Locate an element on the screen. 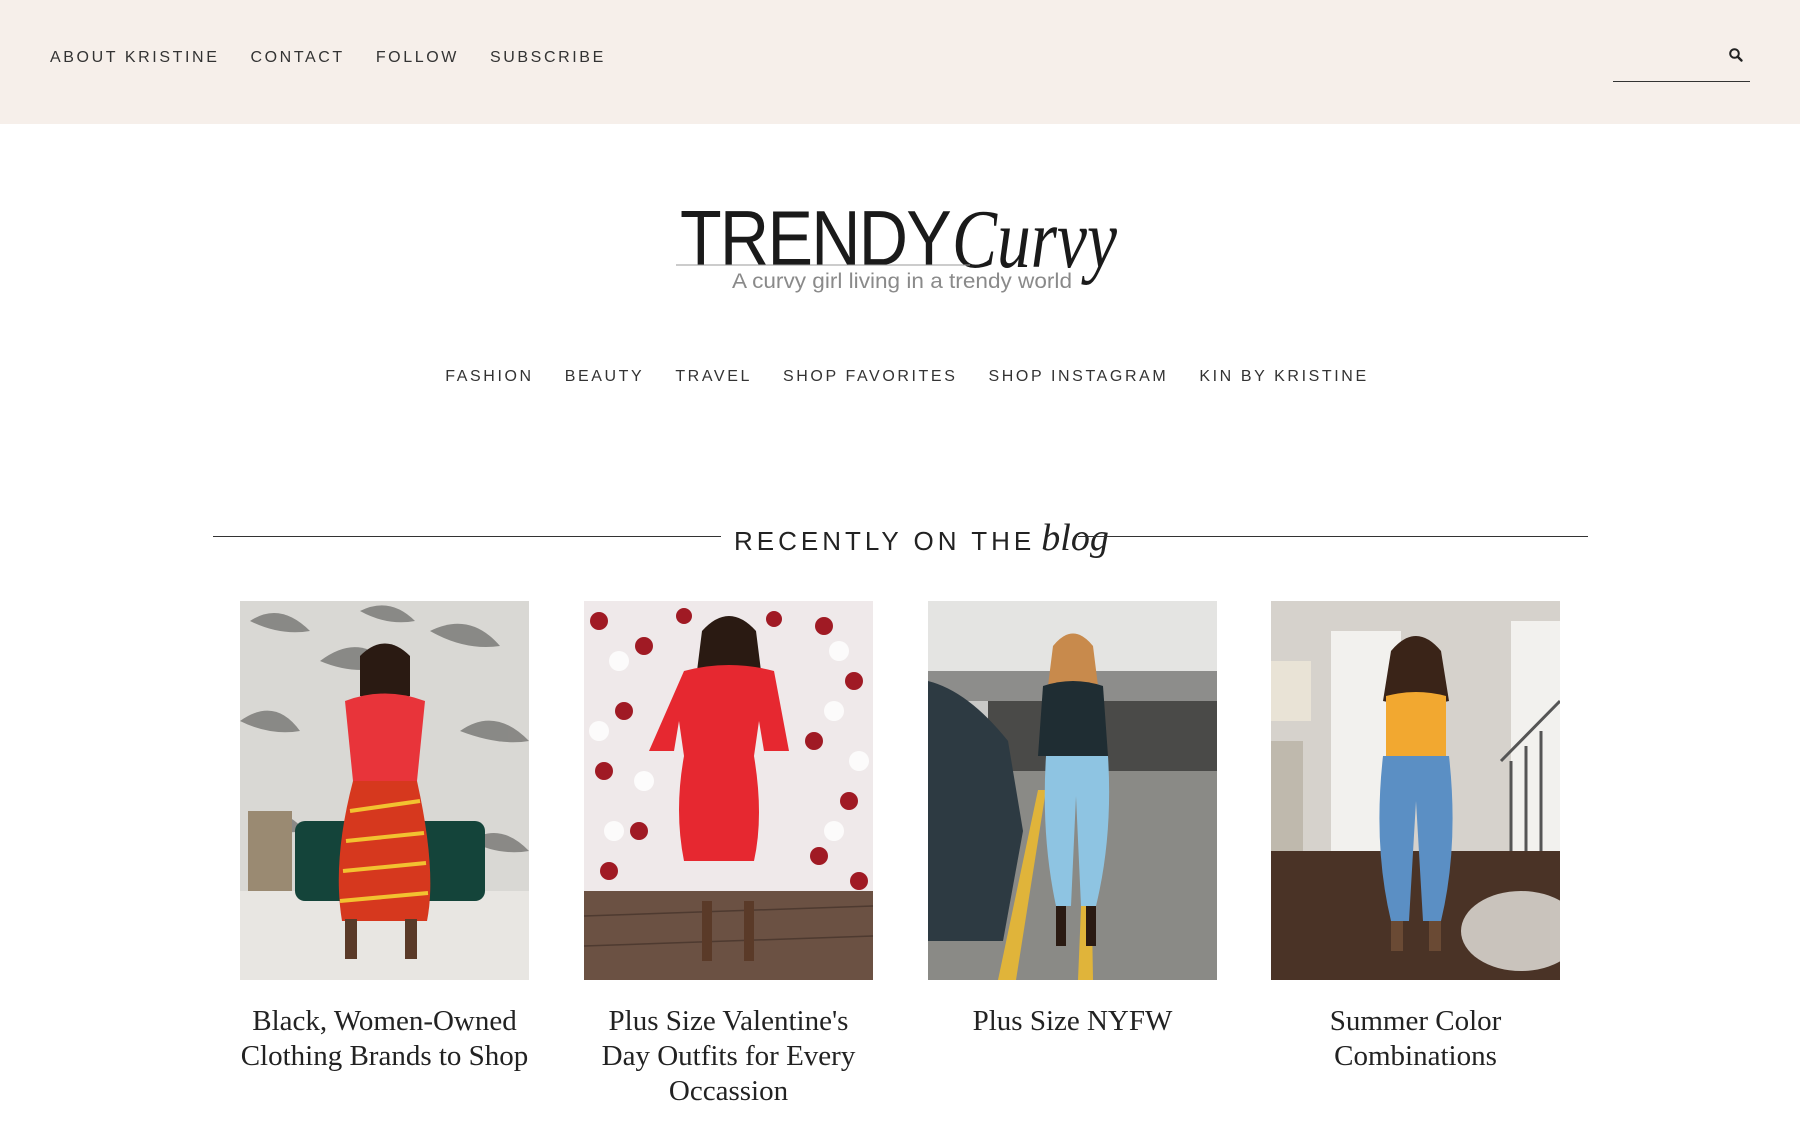  section-title: RECENTLY ON THE blog is located at coordinates (921, 538).